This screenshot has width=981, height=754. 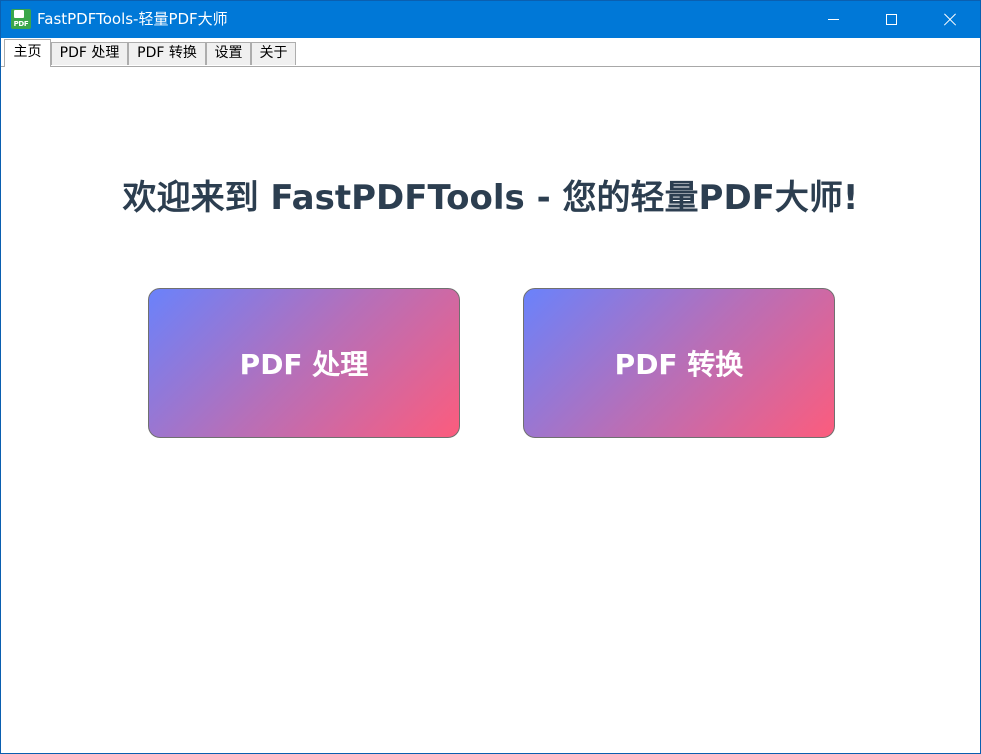 I want to click on tab-about: 关于, so click(x=273, y=53).